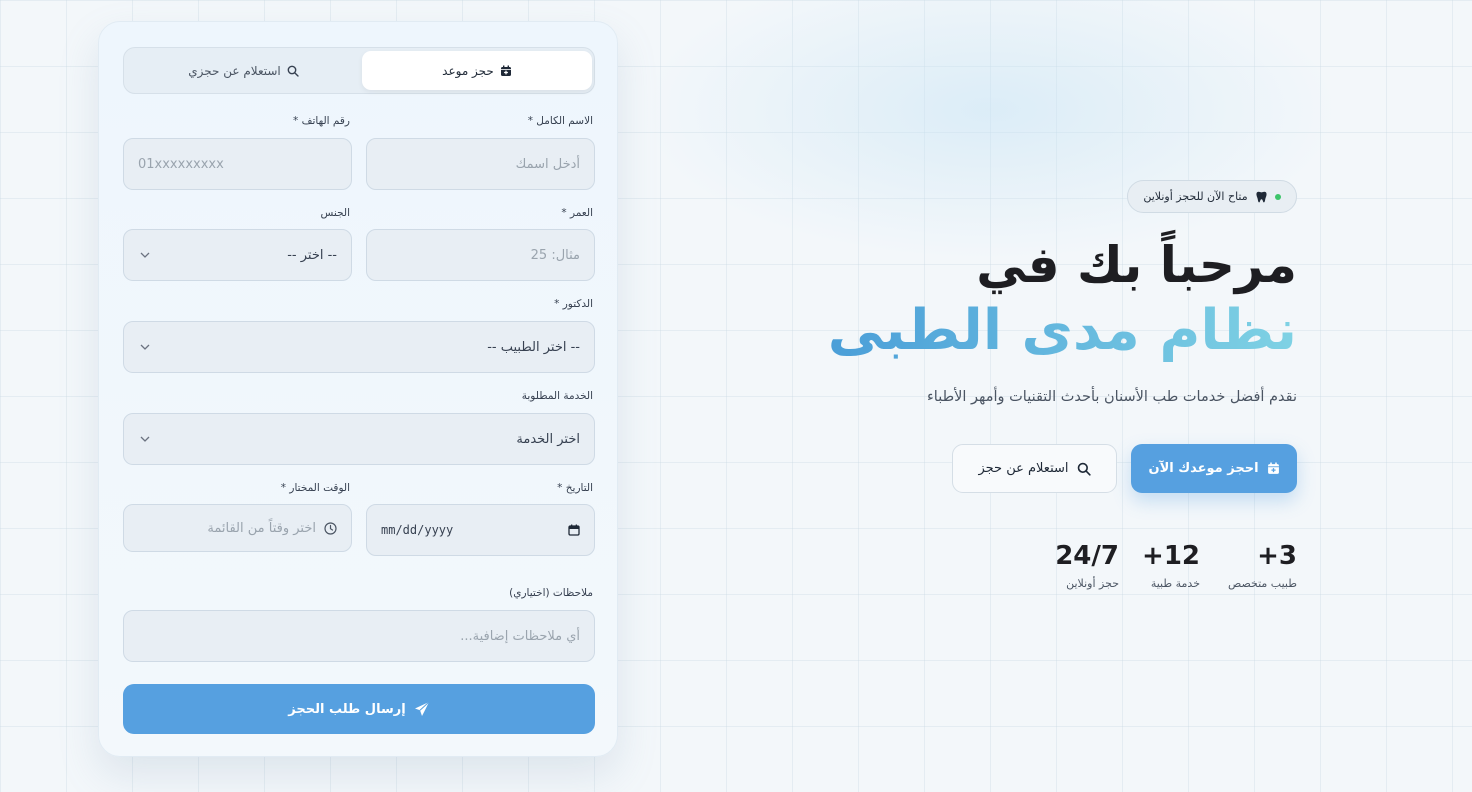 This screenshot has width=1472, height=792. I want to click on time-input: اختر وقتاً من القائمة, so click(237, 528).